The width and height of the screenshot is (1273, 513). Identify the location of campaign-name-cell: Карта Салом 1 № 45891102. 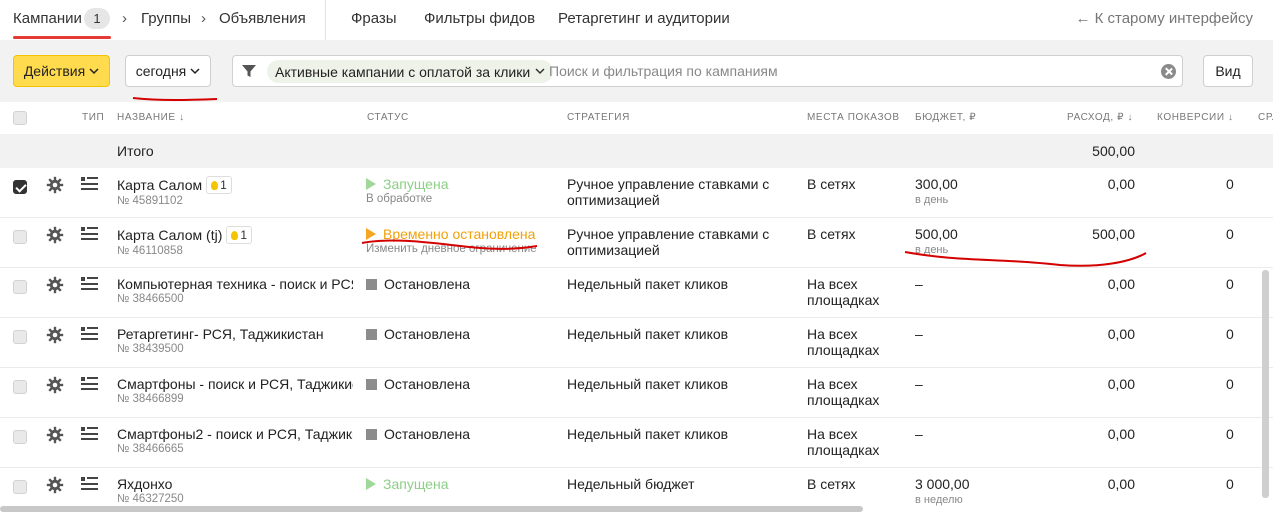
(235, 191).